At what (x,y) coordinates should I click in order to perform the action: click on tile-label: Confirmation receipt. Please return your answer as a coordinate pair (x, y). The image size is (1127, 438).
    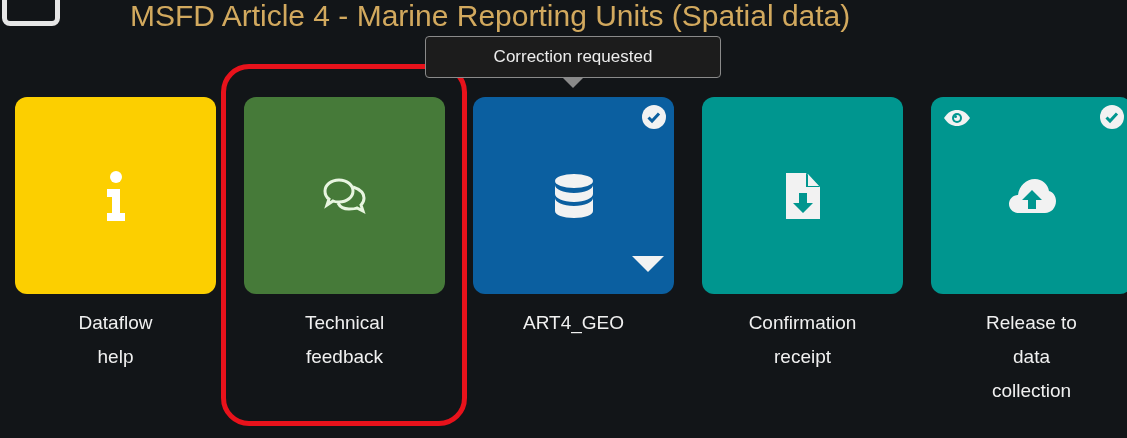
    Looking at the image, I should click on (802, 340).